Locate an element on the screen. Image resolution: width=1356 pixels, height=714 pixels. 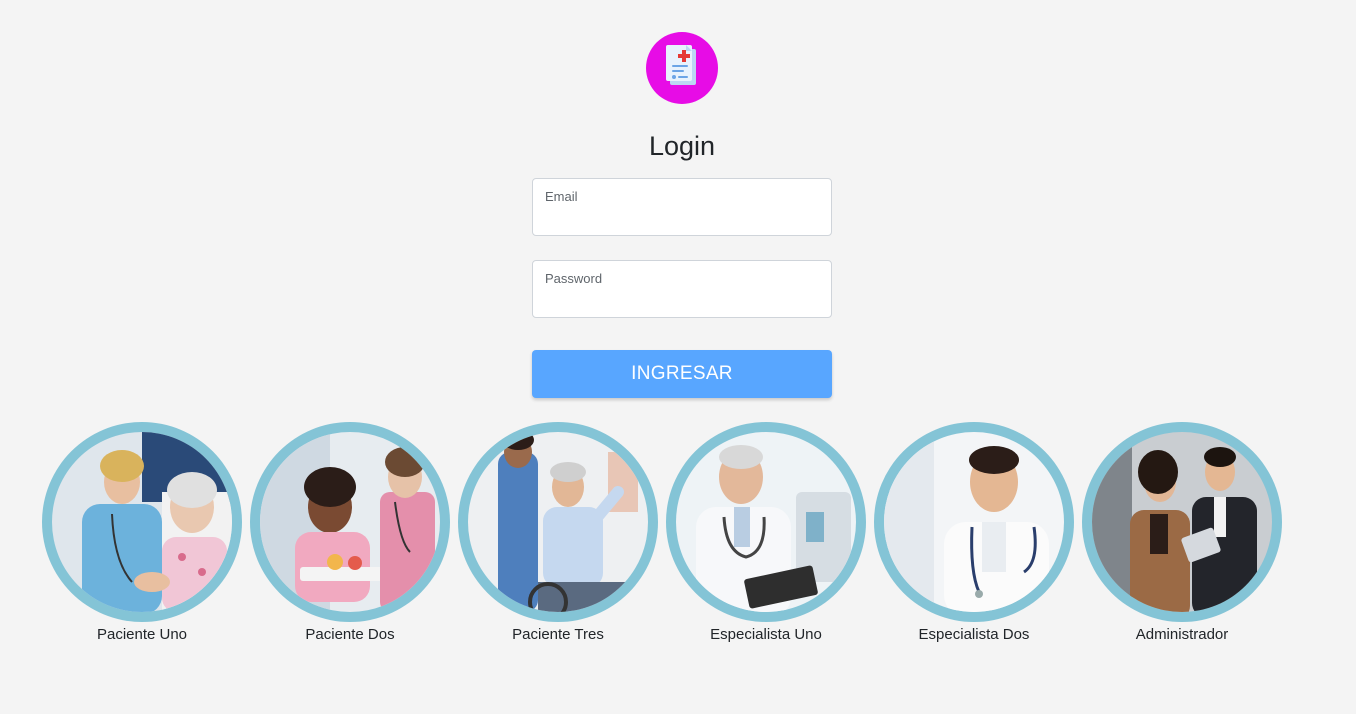
email-input is located at coordinates (681, 218).